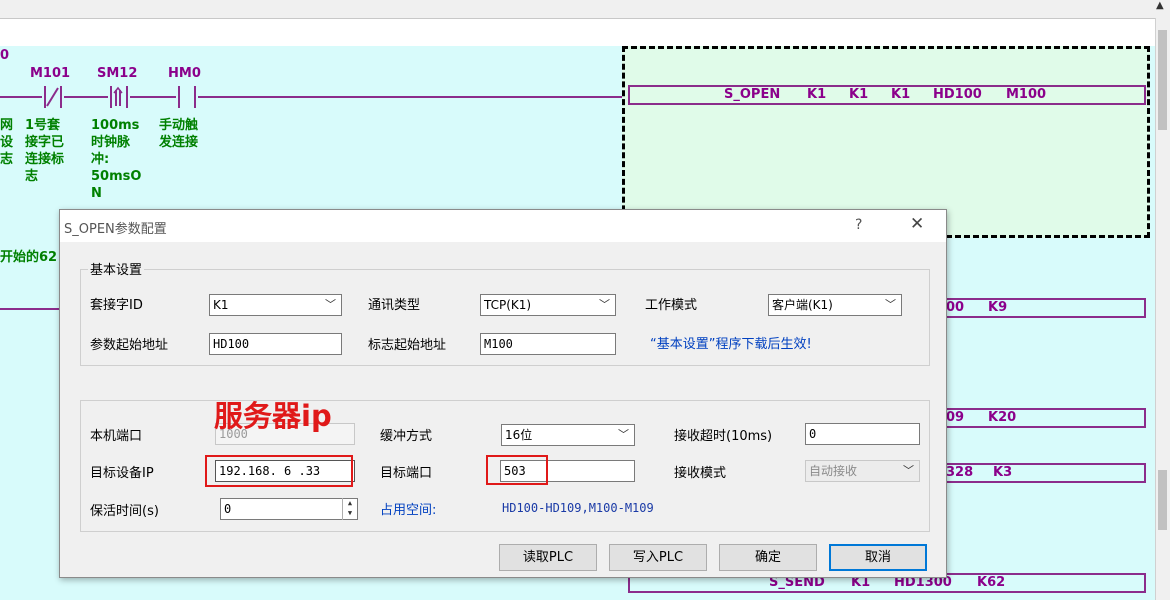  I want to click on flag-addr-input: M100, so click(548, 344).